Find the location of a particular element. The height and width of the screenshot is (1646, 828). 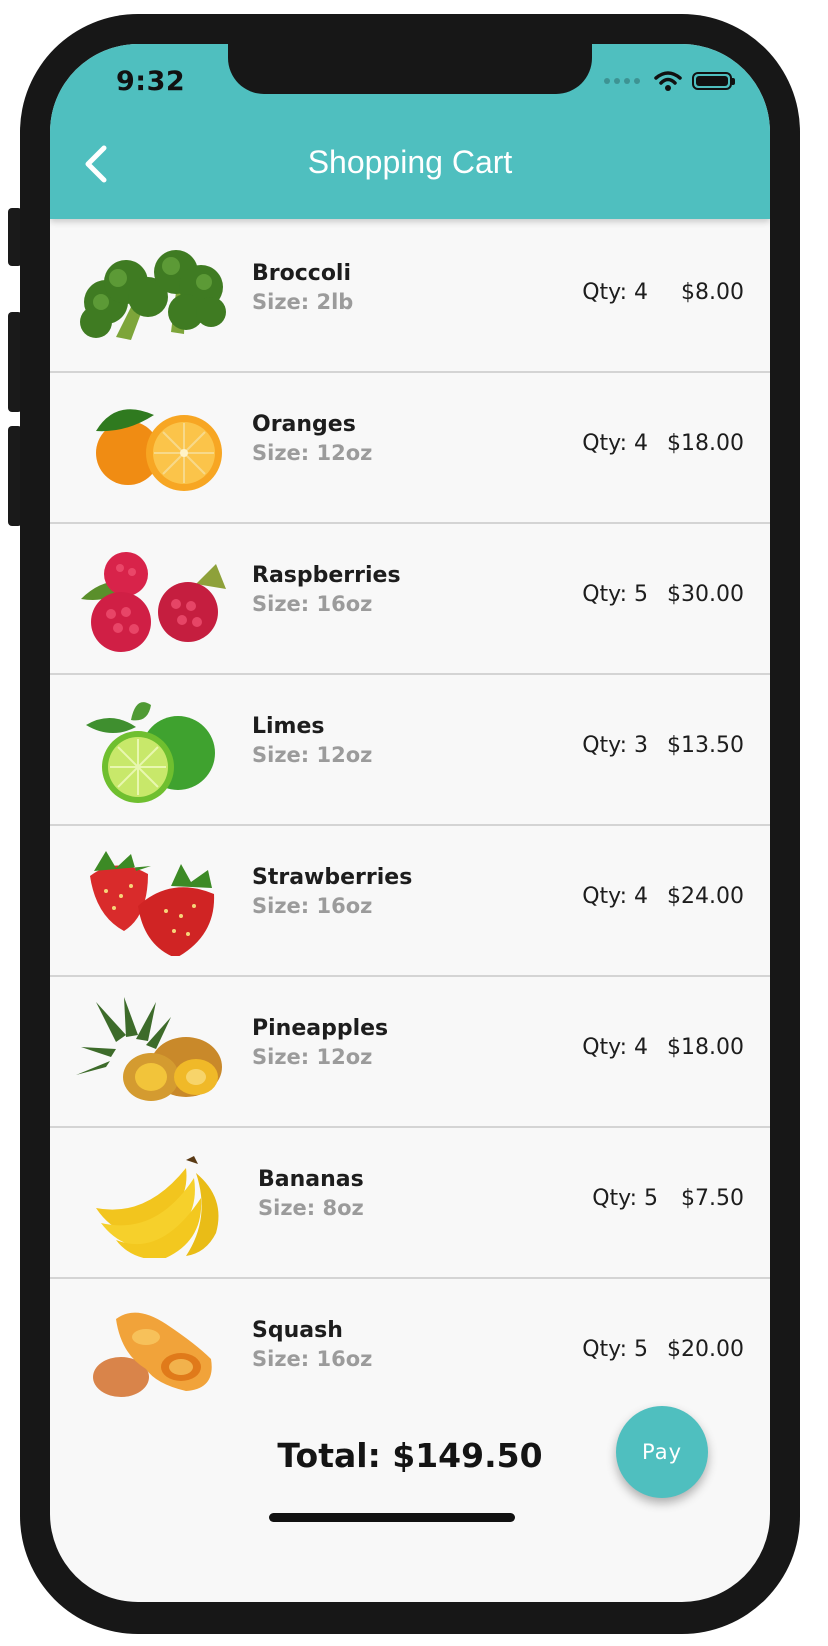

squash-image is located at coordinates (152, 1354).